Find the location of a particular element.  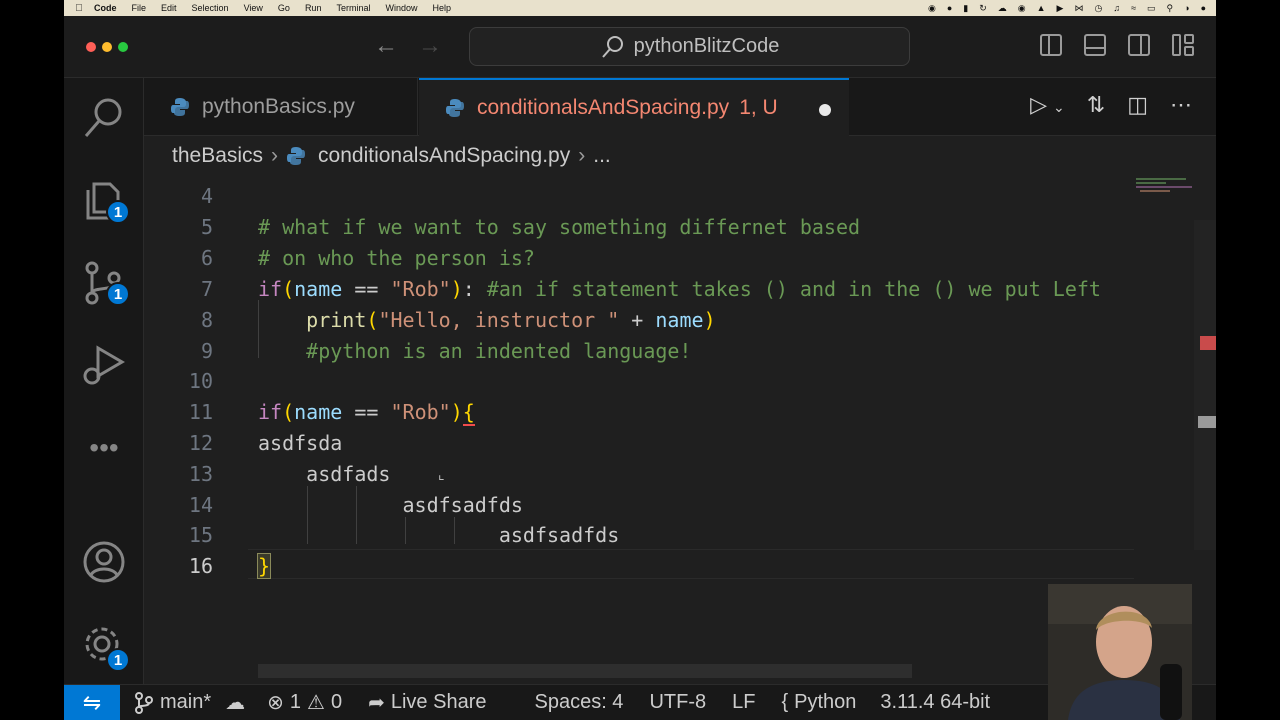

line-number: 16 is located at coordinates (200, 566).